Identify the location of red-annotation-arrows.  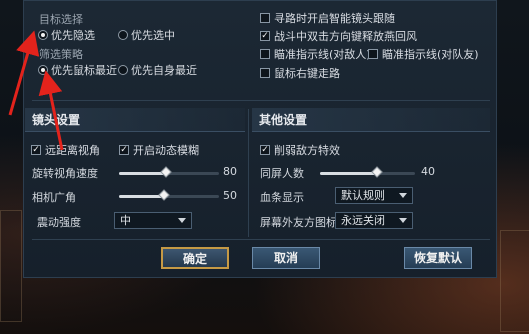
(36, 90).